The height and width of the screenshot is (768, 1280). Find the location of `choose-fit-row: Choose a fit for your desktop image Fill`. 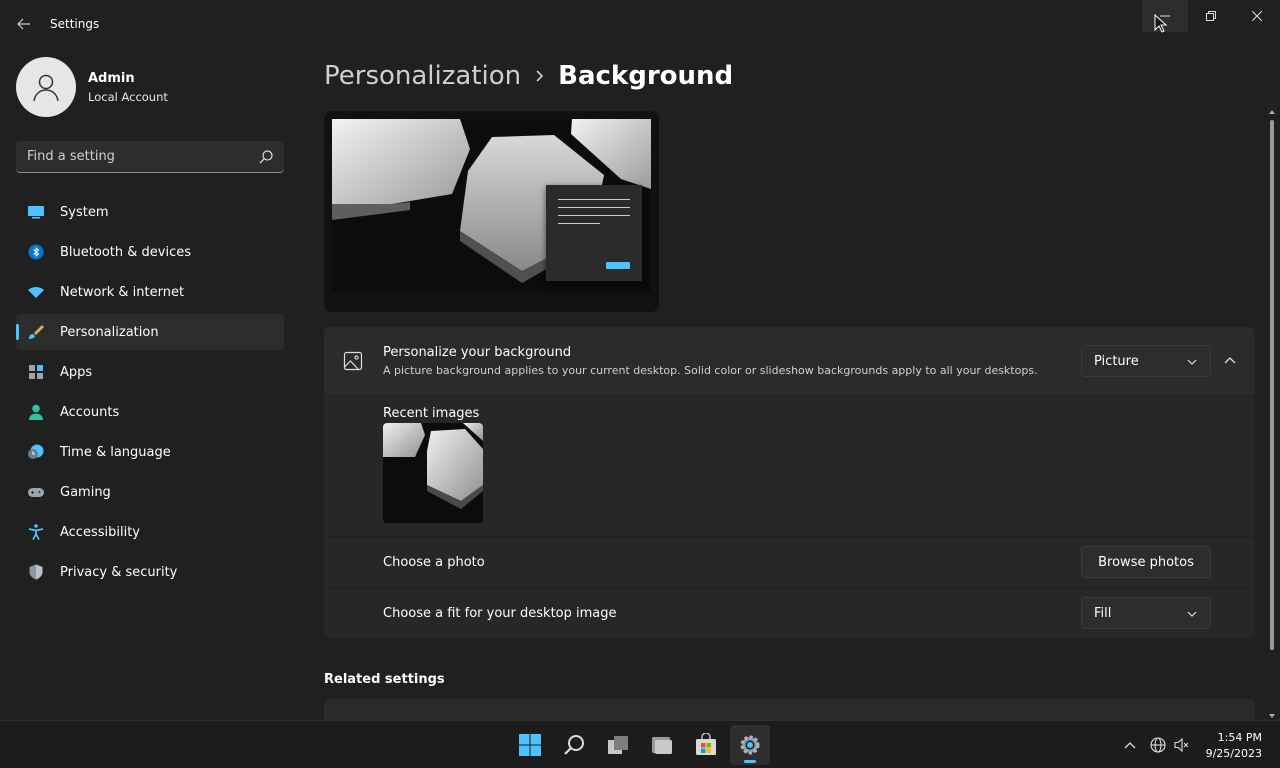

choose-fit-row: Choose a fit for your desktop image Fill is located at coordinates (789, 613).